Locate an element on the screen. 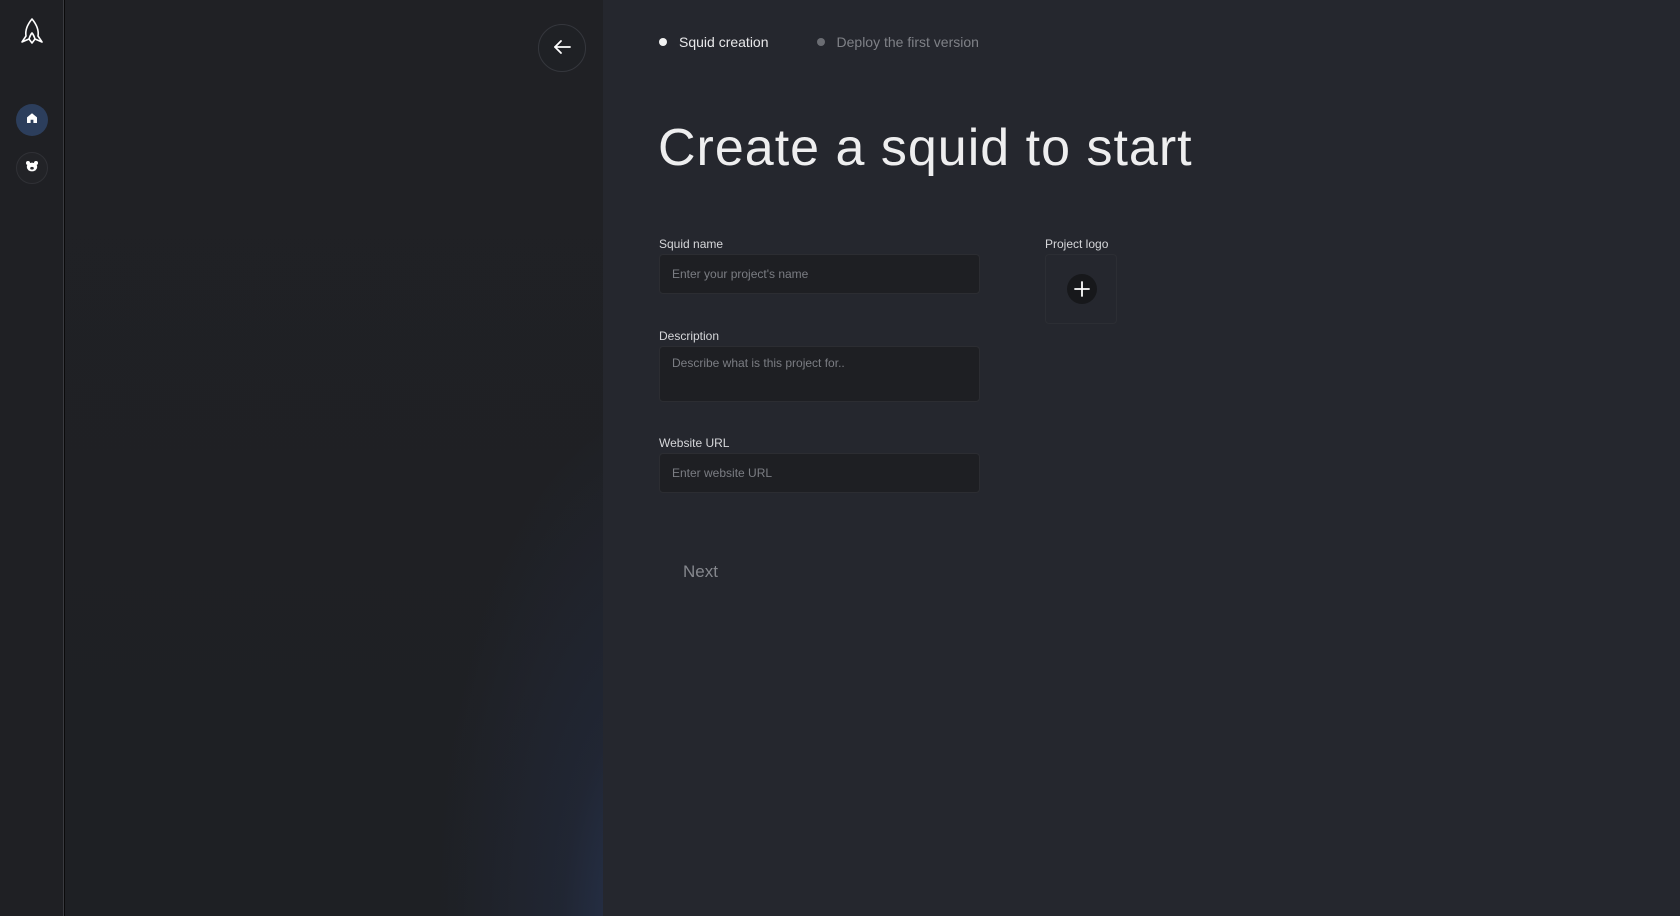  description-input is located at coordinates (819, 374).